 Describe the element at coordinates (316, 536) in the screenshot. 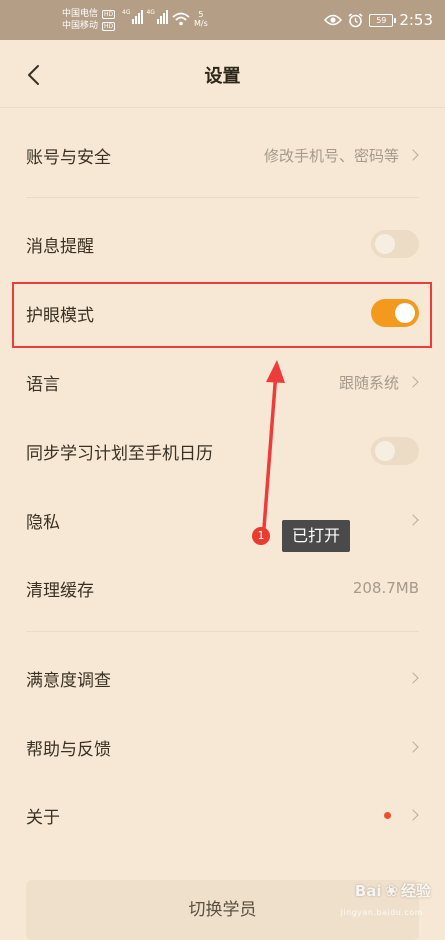

I see `annotation-label: 已打开` at that location.